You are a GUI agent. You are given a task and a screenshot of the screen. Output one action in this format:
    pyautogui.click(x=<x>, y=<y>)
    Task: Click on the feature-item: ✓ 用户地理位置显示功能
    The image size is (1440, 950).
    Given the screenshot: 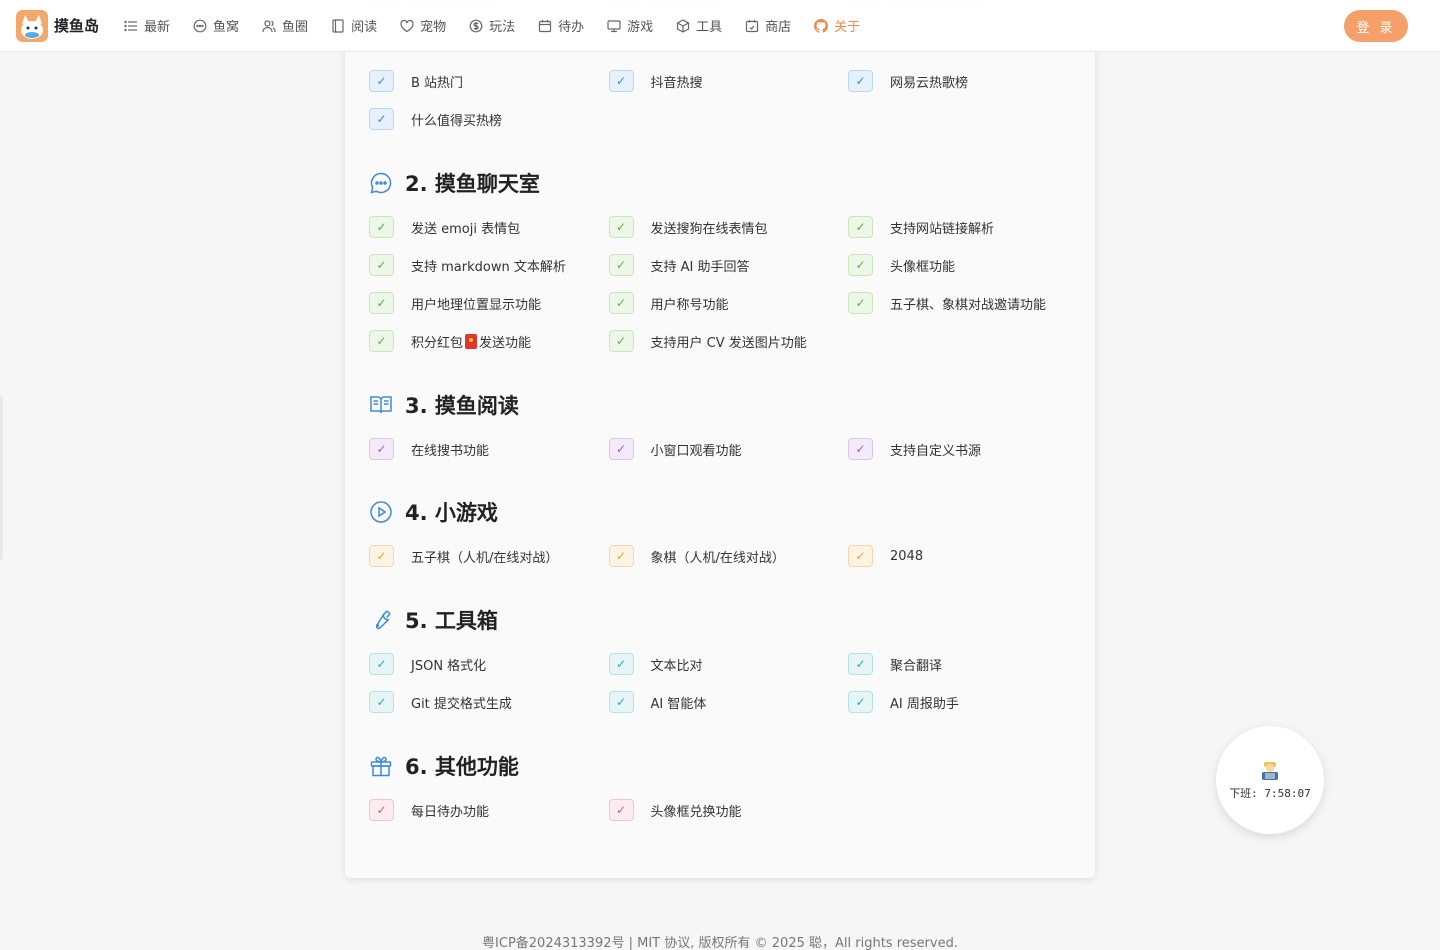 What is the action you would take?
    pyautogui.click(x=489, y=303)
    